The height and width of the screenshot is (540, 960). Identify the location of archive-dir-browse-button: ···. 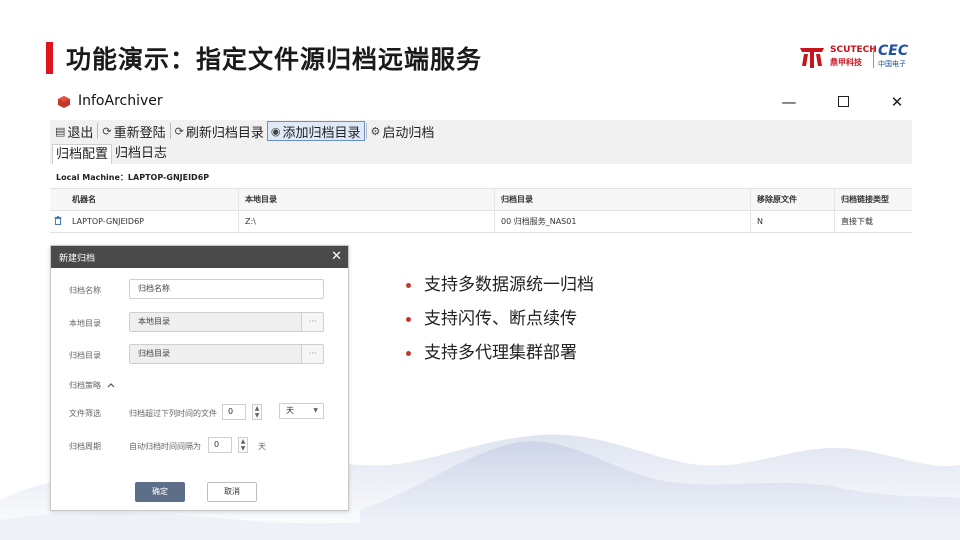
(312, 354).